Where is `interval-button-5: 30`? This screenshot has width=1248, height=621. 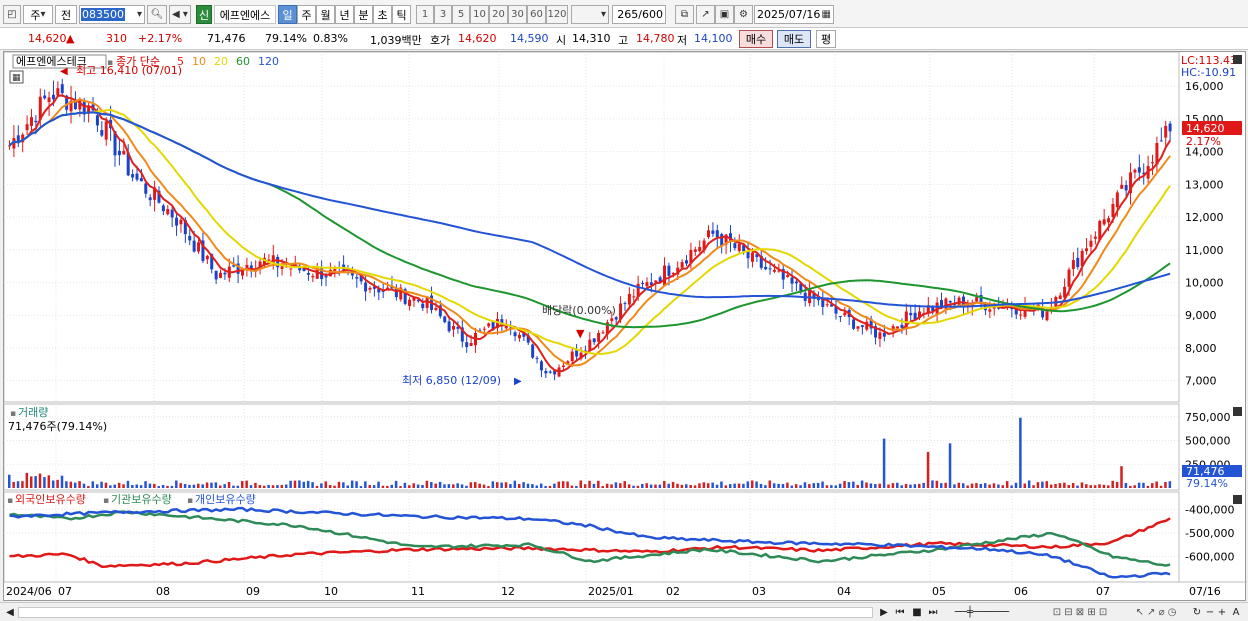 interval-button-5: 30 is located at coordinates (517, 14).